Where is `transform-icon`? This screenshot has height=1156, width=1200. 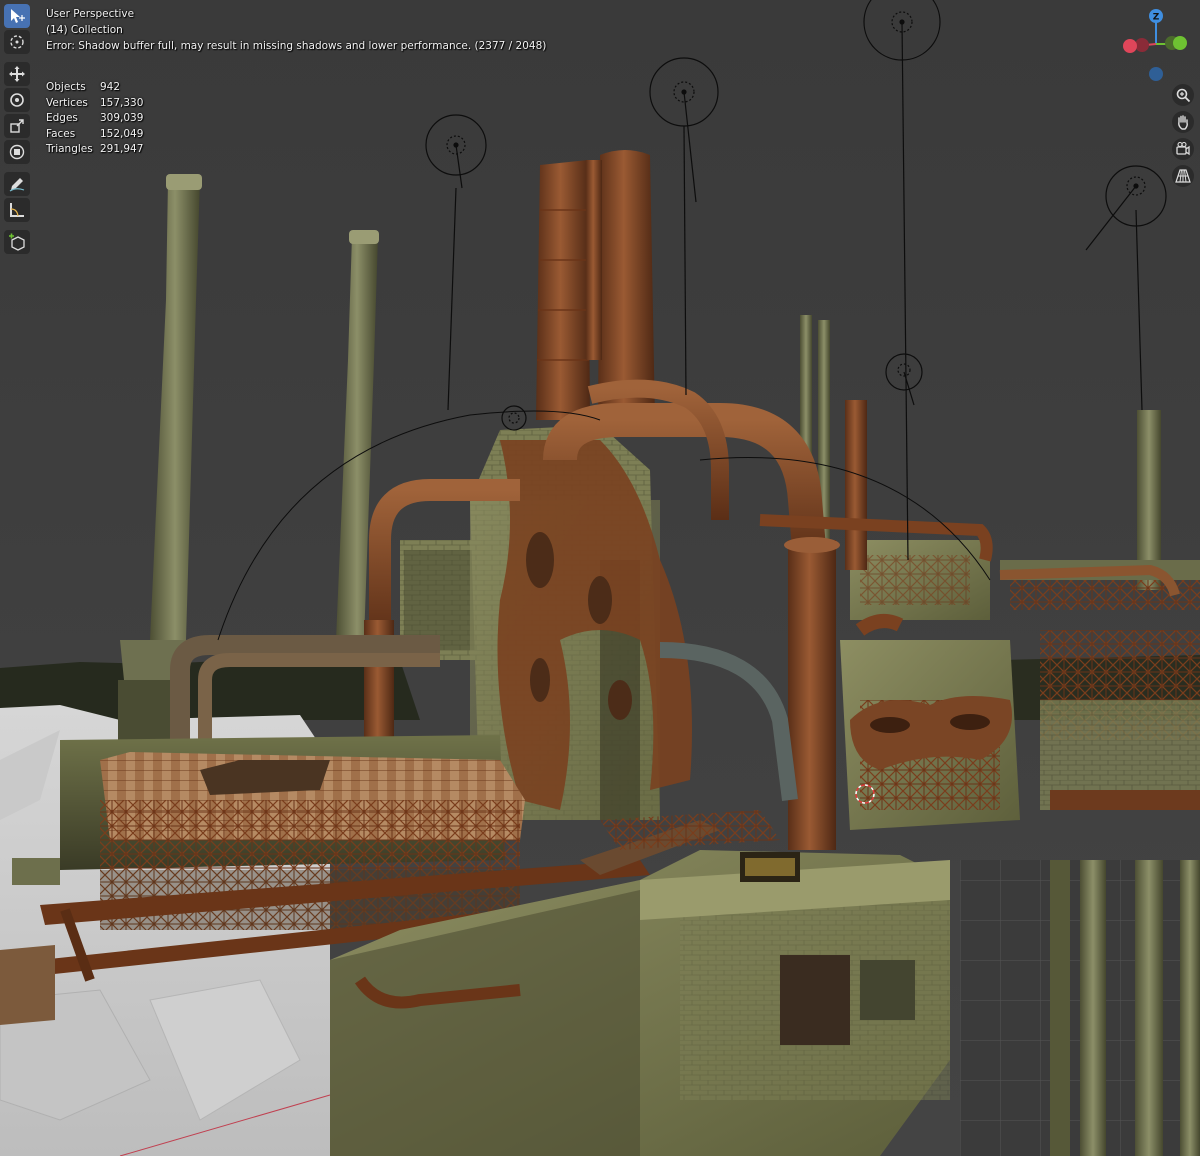
transform-icon is located at coordinates (17, 152).